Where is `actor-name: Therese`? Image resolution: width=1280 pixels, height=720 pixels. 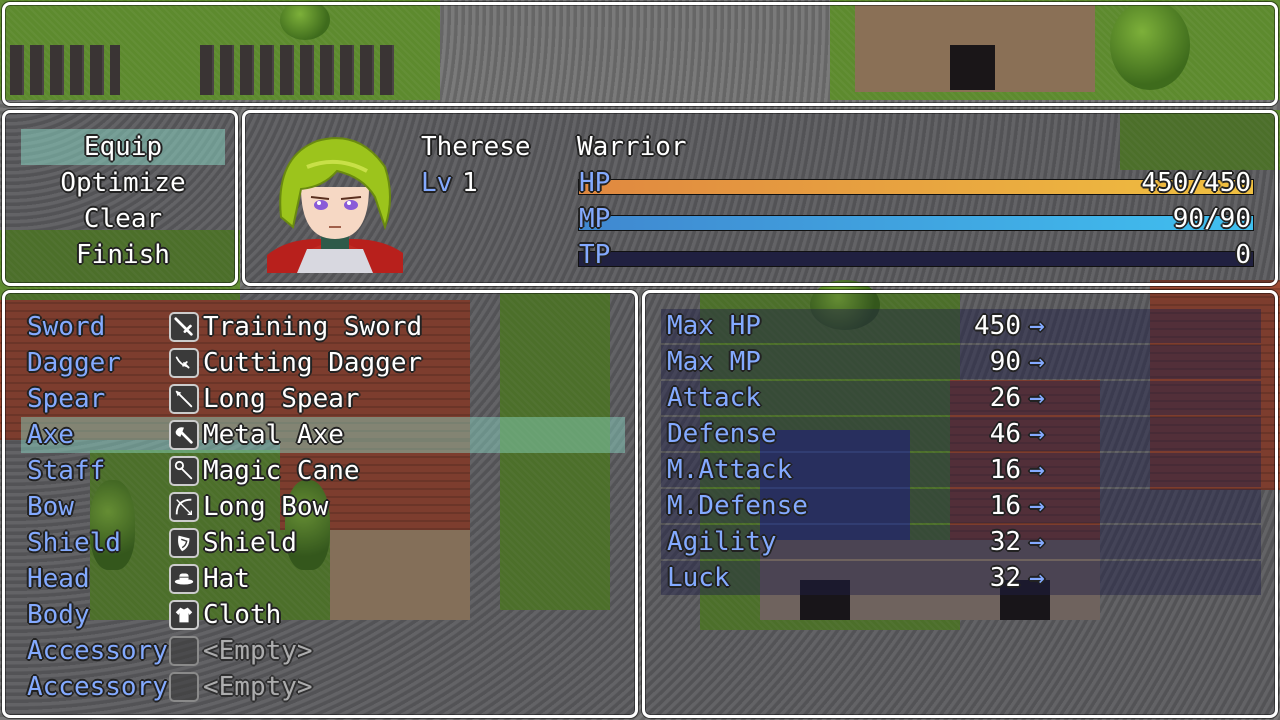 actor-name: Therese is located at coordinates (476, 147).